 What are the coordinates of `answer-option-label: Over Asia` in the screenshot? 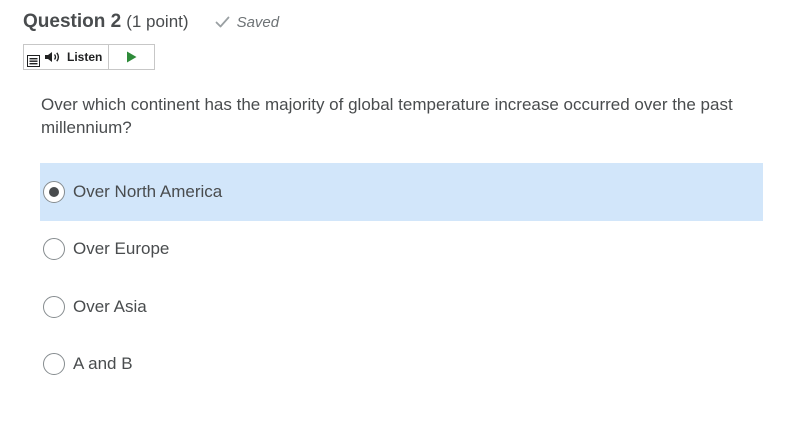 It's located at (110, 306).